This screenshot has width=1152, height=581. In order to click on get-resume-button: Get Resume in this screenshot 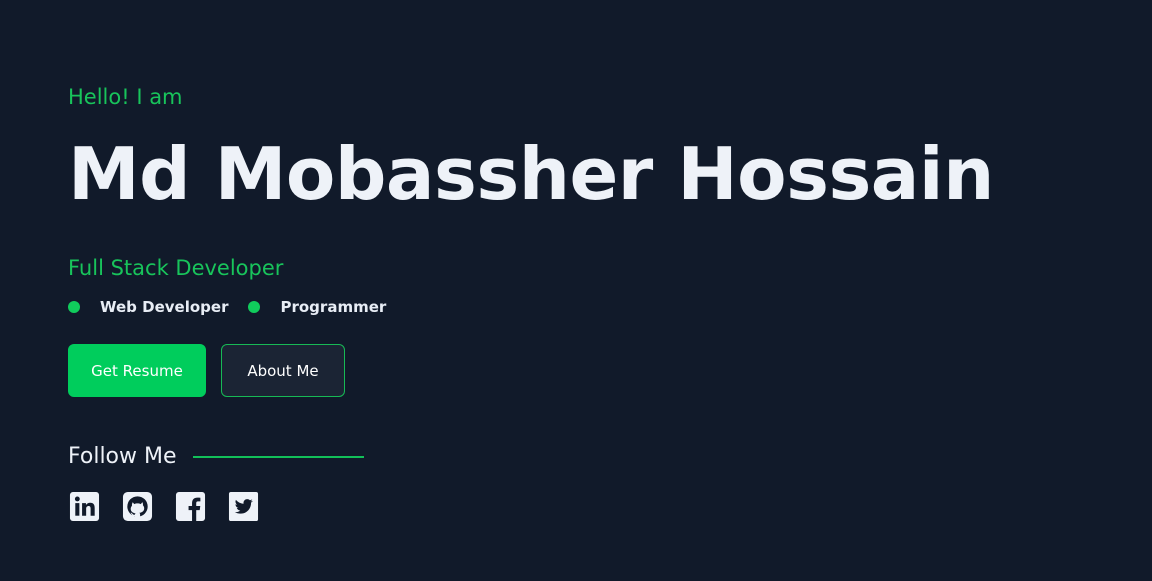, I will do `click(137, 370)`.